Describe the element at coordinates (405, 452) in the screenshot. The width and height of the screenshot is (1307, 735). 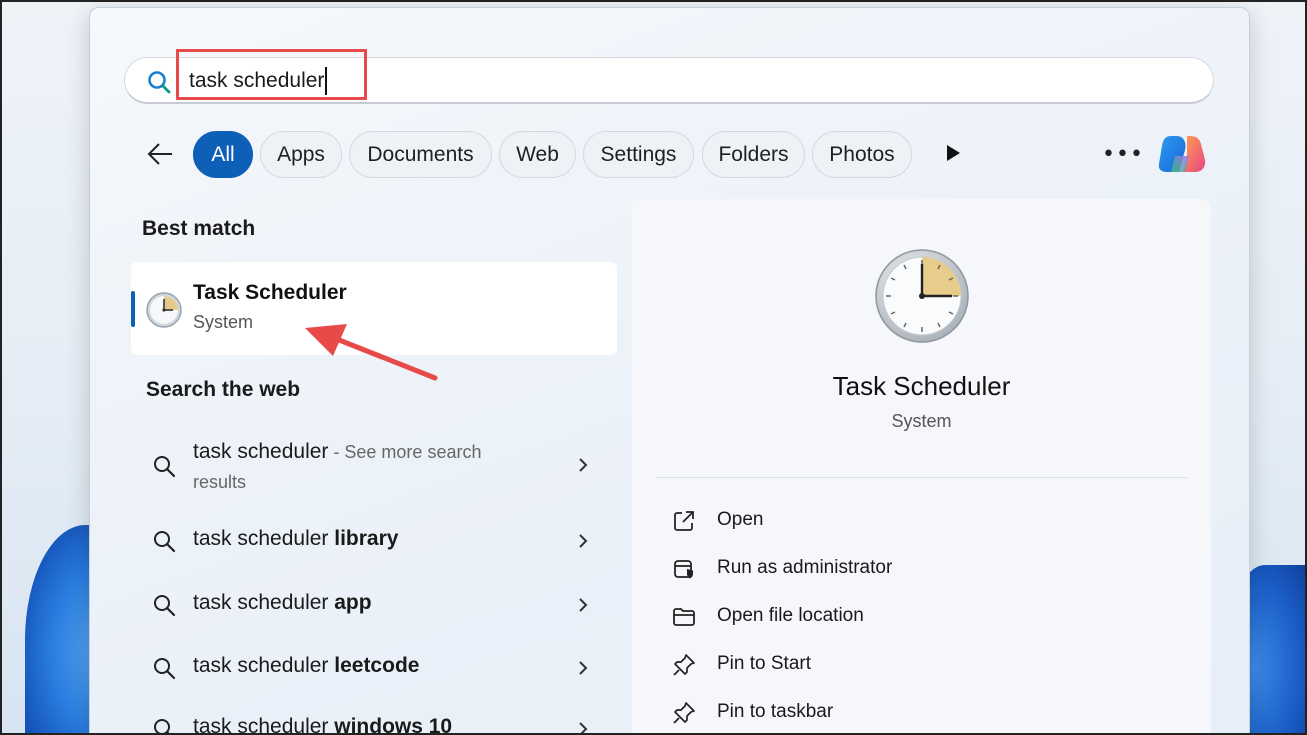
I see `web-query-suffix: - See more search` at that location.